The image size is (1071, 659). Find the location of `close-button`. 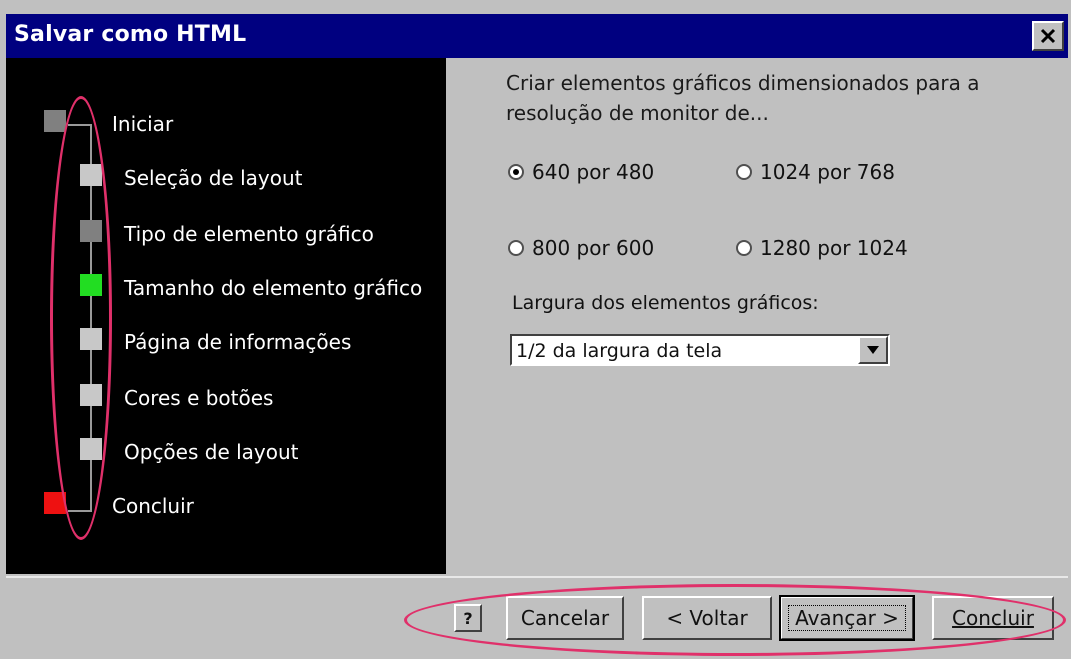

close-button is located at coordinates (1048, 36).